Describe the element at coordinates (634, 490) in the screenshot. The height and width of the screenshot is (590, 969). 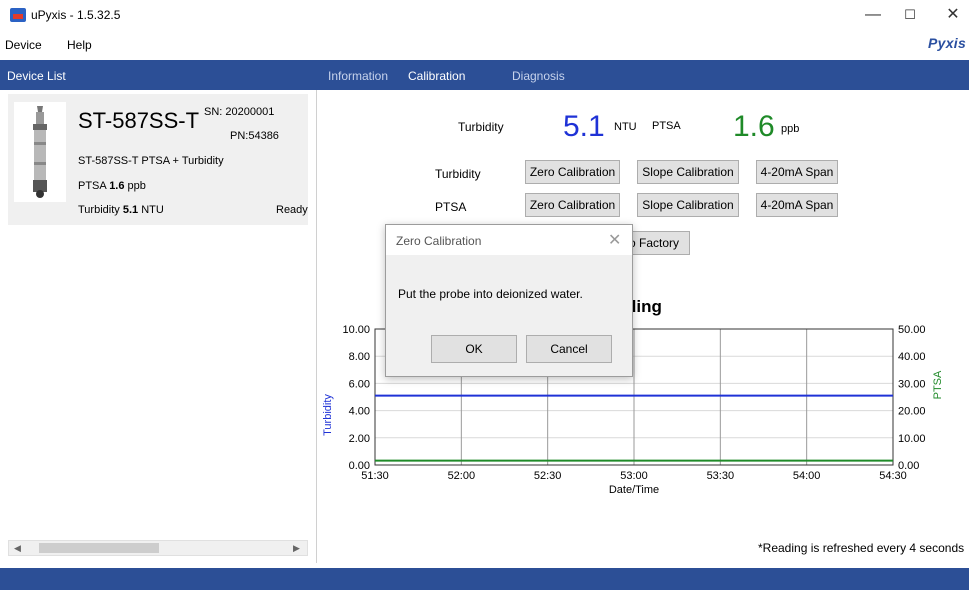
I see `x-axis-label: Date/Time` at that location.